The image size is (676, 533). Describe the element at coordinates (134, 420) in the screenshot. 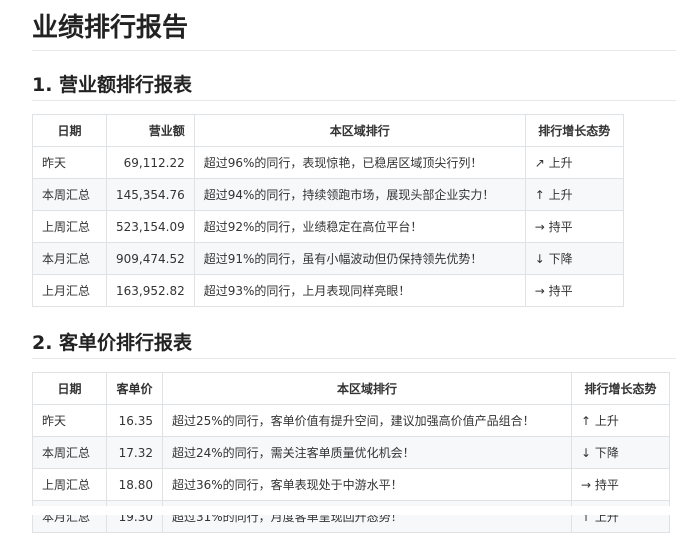

I see `cell-avg-order-value: 16.35` at that location.